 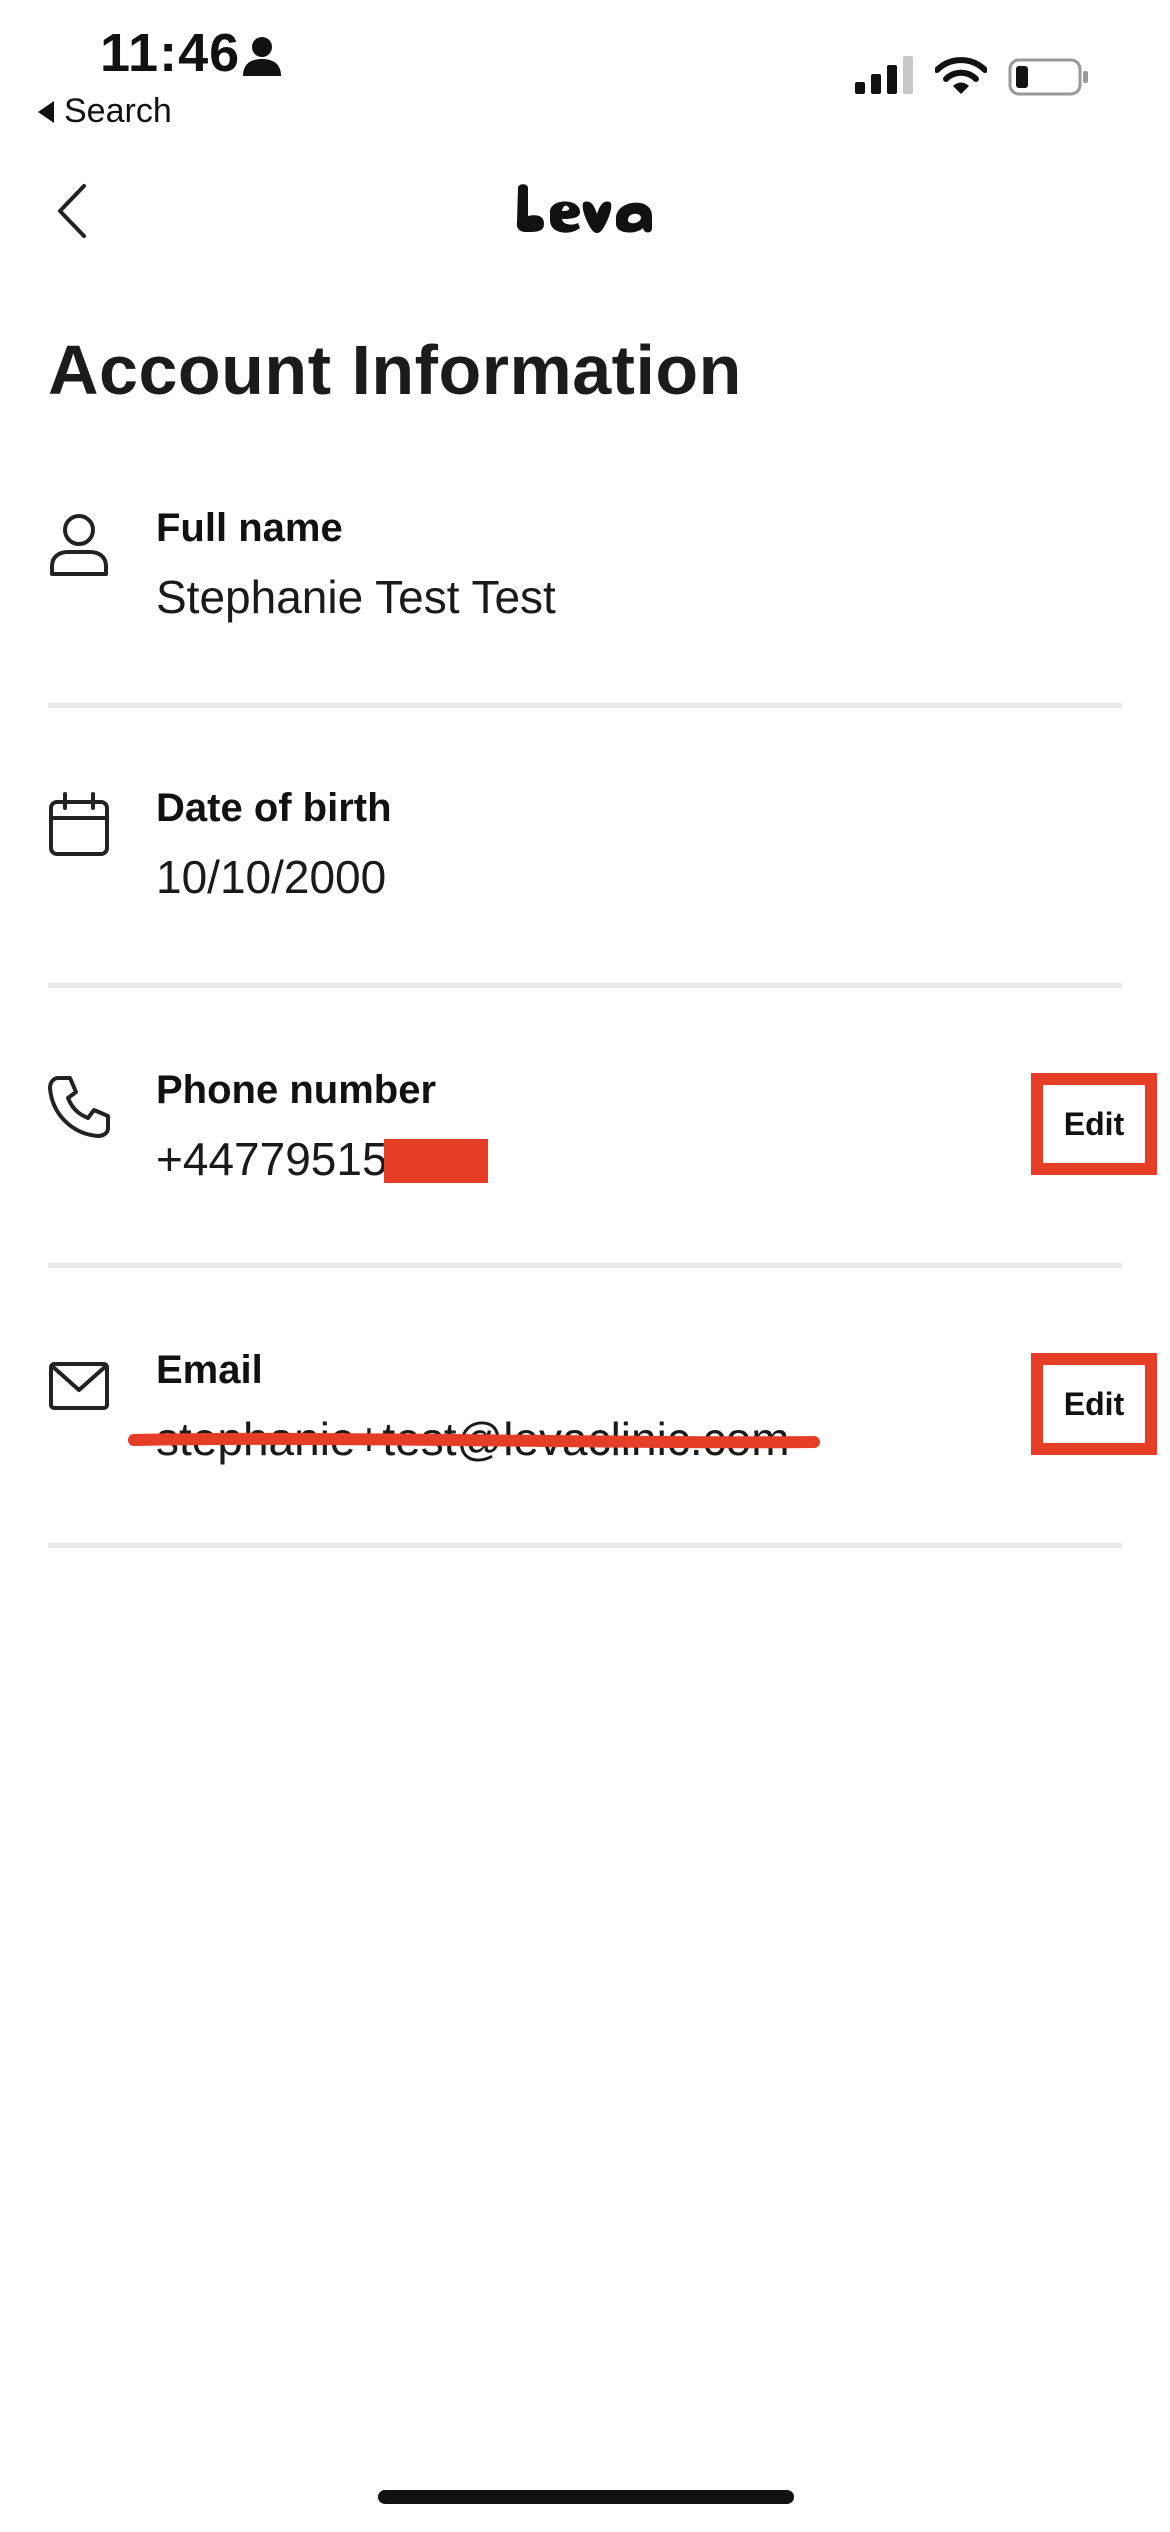 I want to click on phone-number-value: +44779515, so click(x=272, y=1159).